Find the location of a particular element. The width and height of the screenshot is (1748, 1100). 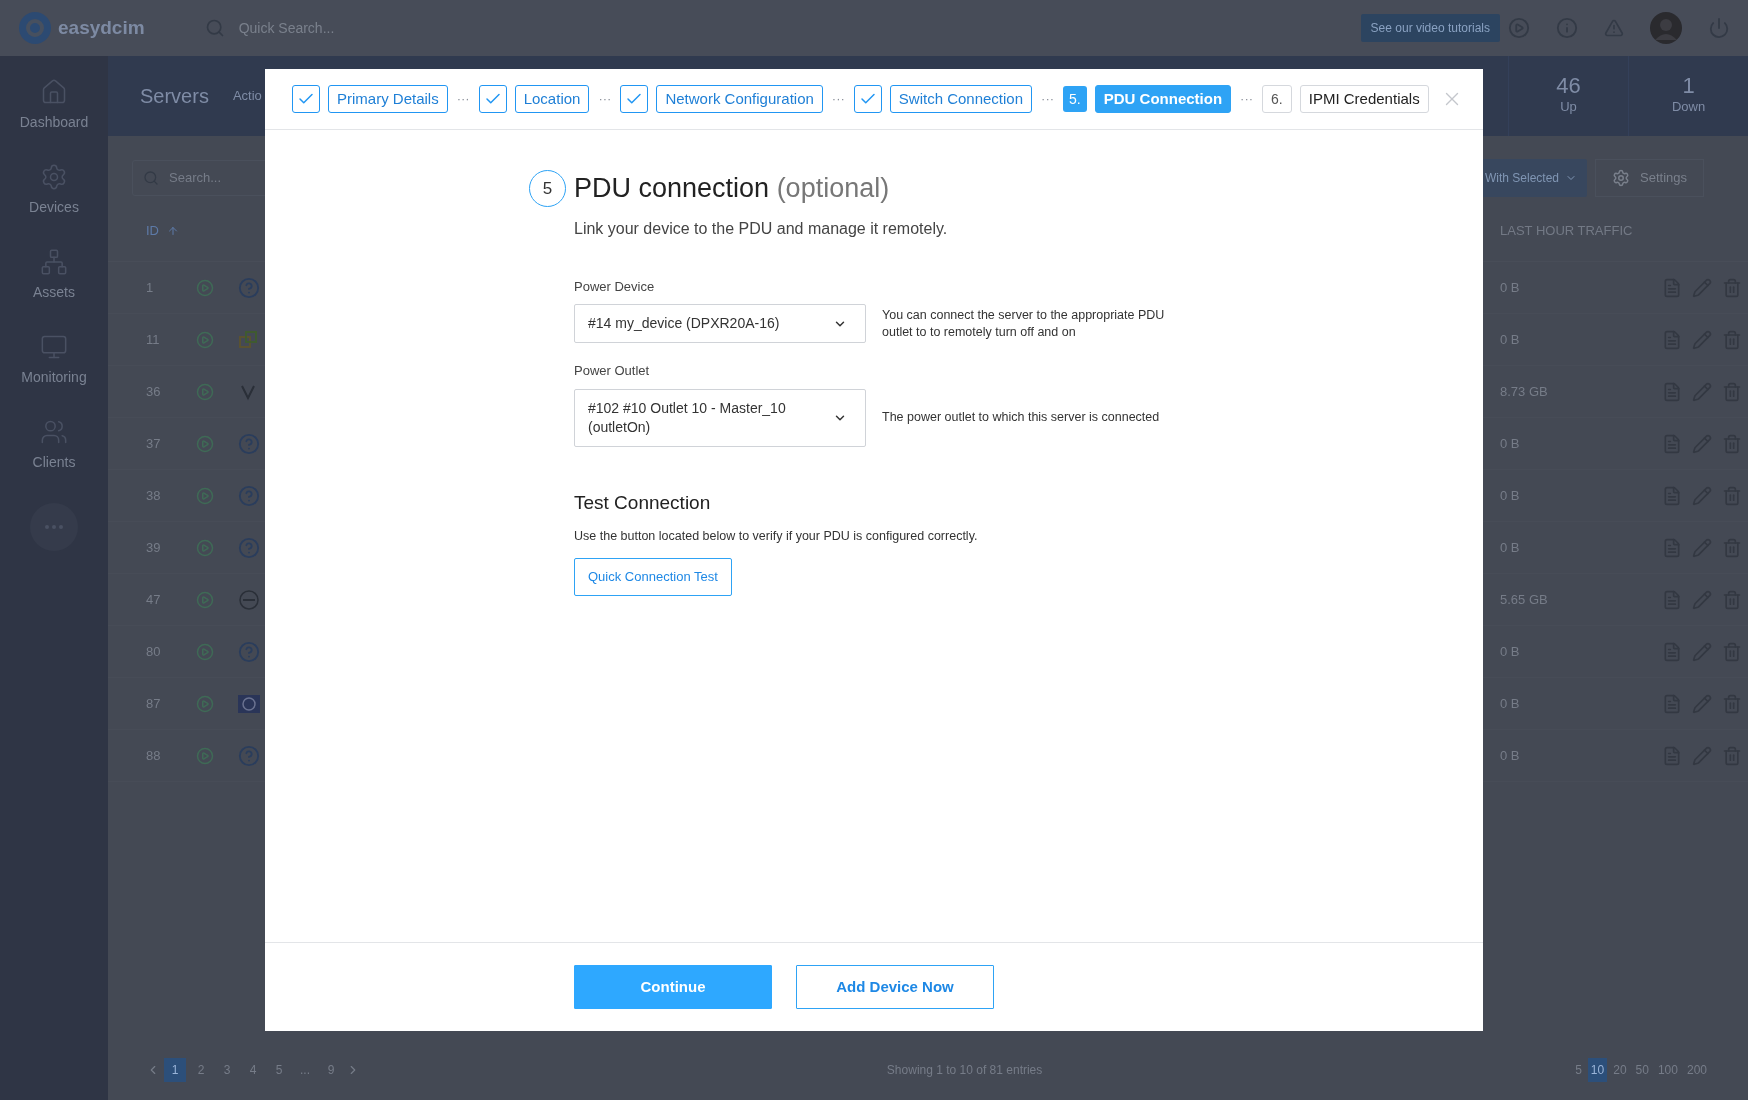

sidebar-item: Devices is located at coordinates (54, 190).